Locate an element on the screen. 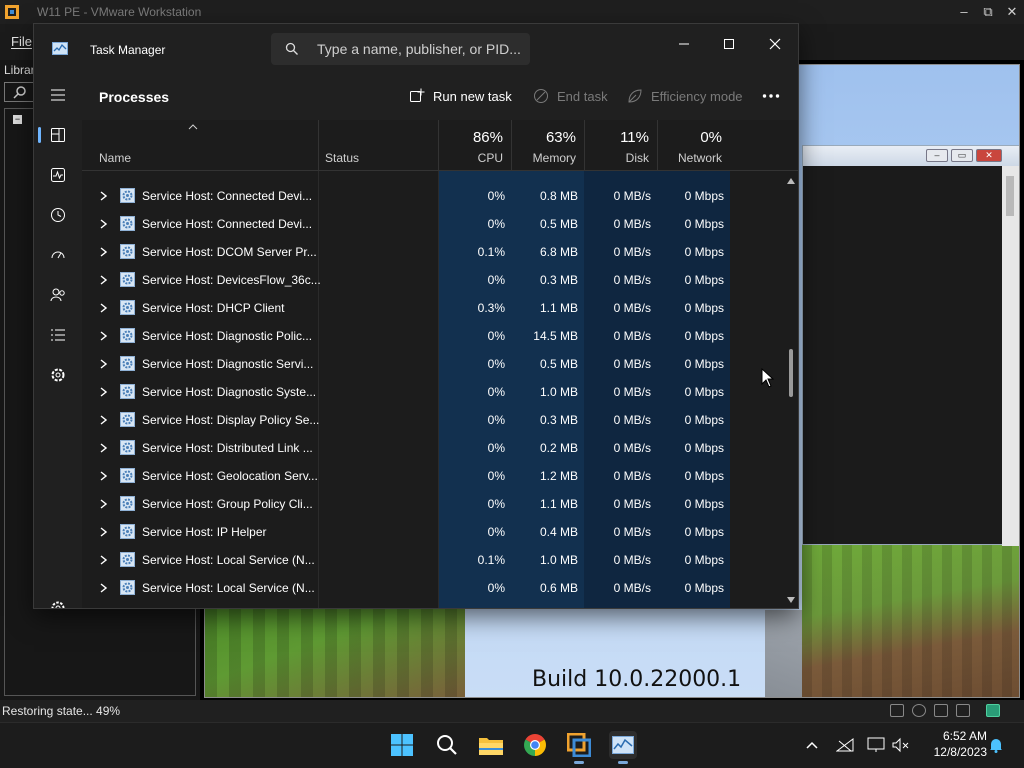 This screenshot has height=768, width=1024. nav-users is located at coordinates (58, 295).